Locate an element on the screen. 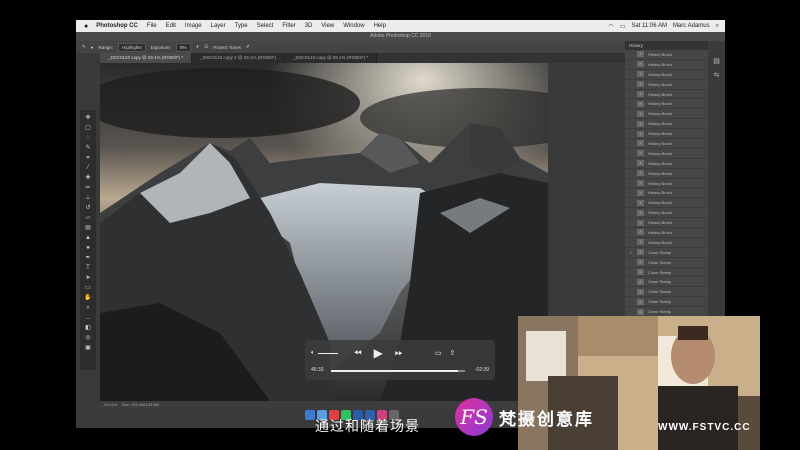 Image resolution: width=800 pixels, height=450 pixels. history-brush-icon: ↺ is located at coordinates (88, 208).